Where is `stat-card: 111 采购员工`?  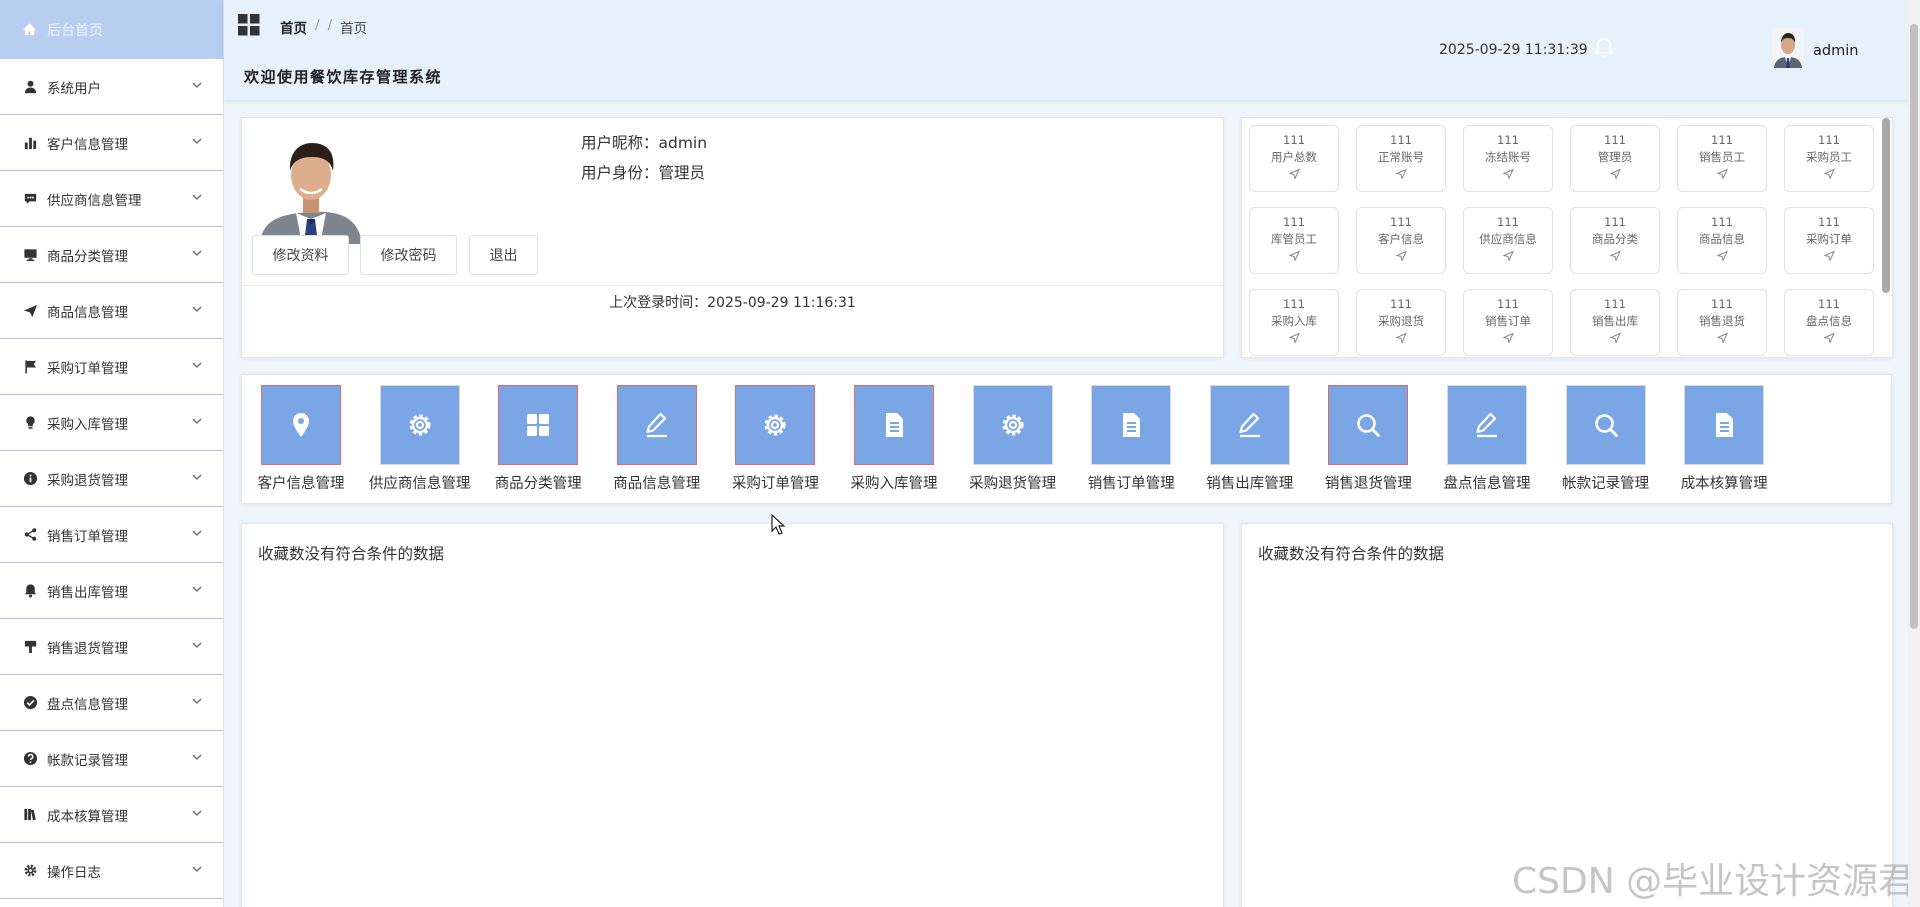 stat-card: 111 采购员工 is located at coordinates (1829, 158).